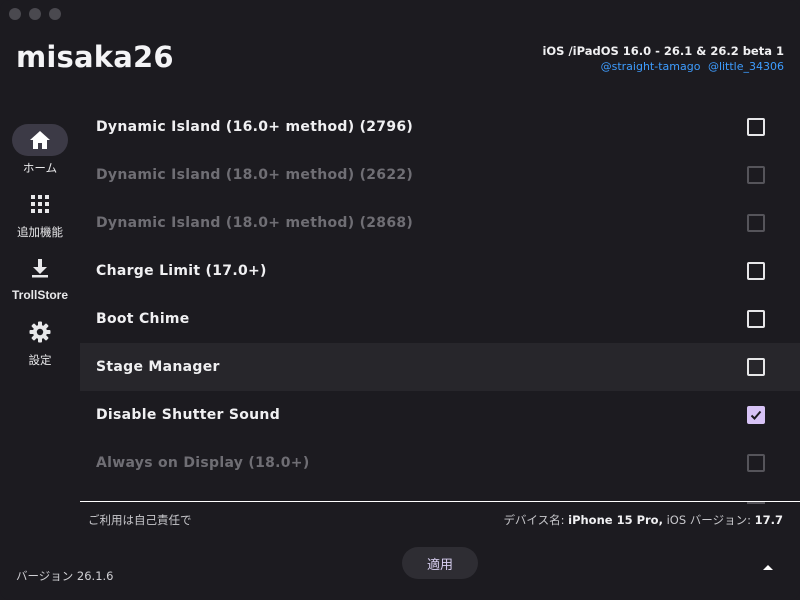 The image size is (800, 600). I want to click on checkmark-icon, so click(756, 415).